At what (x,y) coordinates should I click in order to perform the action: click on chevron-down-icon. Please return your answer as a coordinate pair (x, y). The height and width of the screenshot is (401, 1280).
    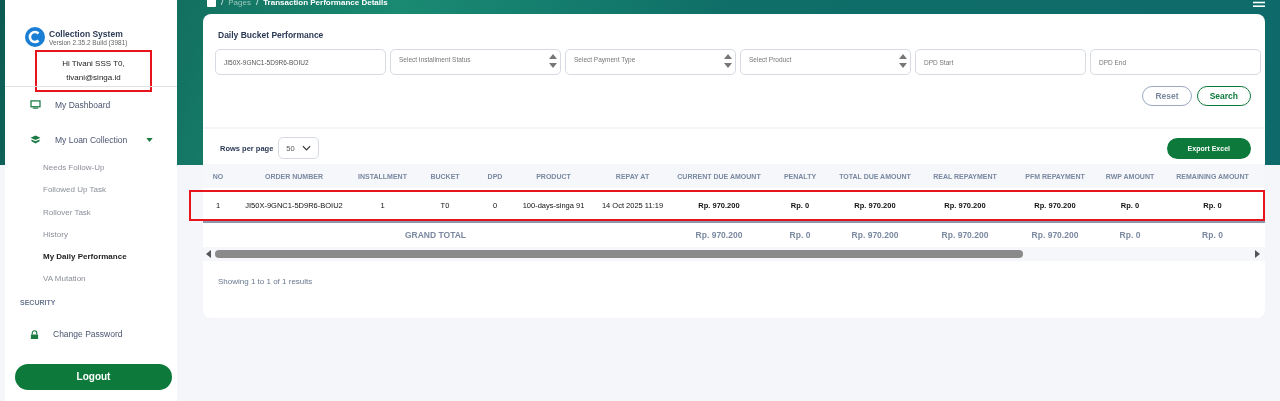
    Looking at the image, I should click on (306, 148).